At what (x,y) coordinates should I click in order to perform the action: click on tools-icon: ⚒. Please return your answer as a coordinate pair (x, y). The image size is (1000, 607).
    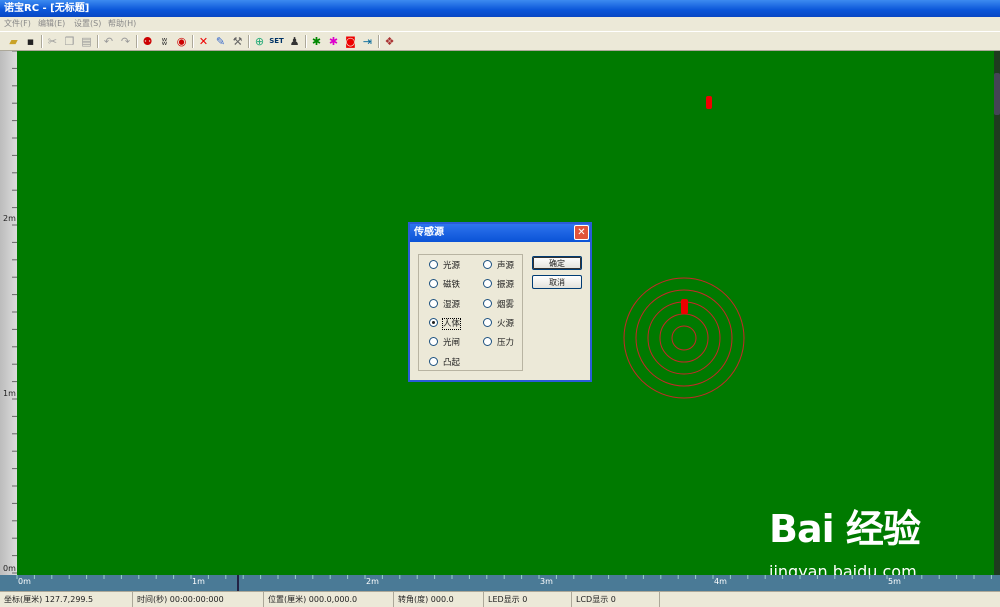
    Looking at the image, I should click on (237, 41).